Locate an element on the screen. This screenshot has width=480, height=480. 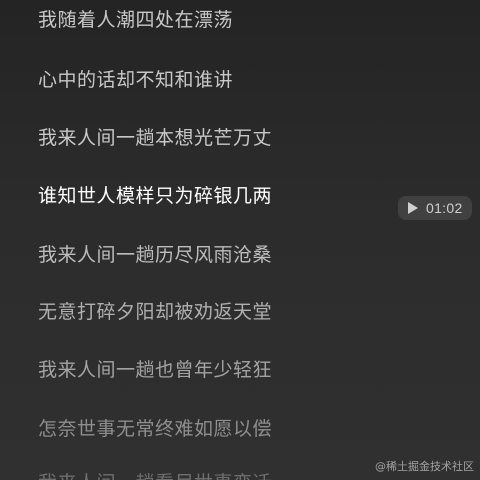
lyric-line: 我来人间一趟历尽风雨沧桑 is located at coordinates (155, 255).